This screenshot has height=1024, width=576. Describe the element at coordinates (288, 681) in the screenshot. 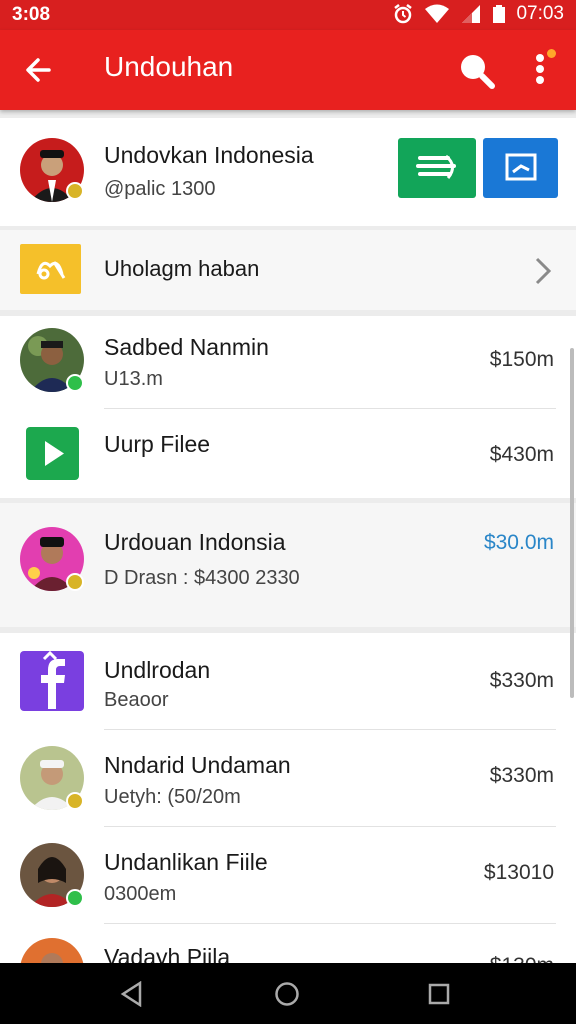

I see `list-item: Undlrodan Beaoor $330m` at that location.